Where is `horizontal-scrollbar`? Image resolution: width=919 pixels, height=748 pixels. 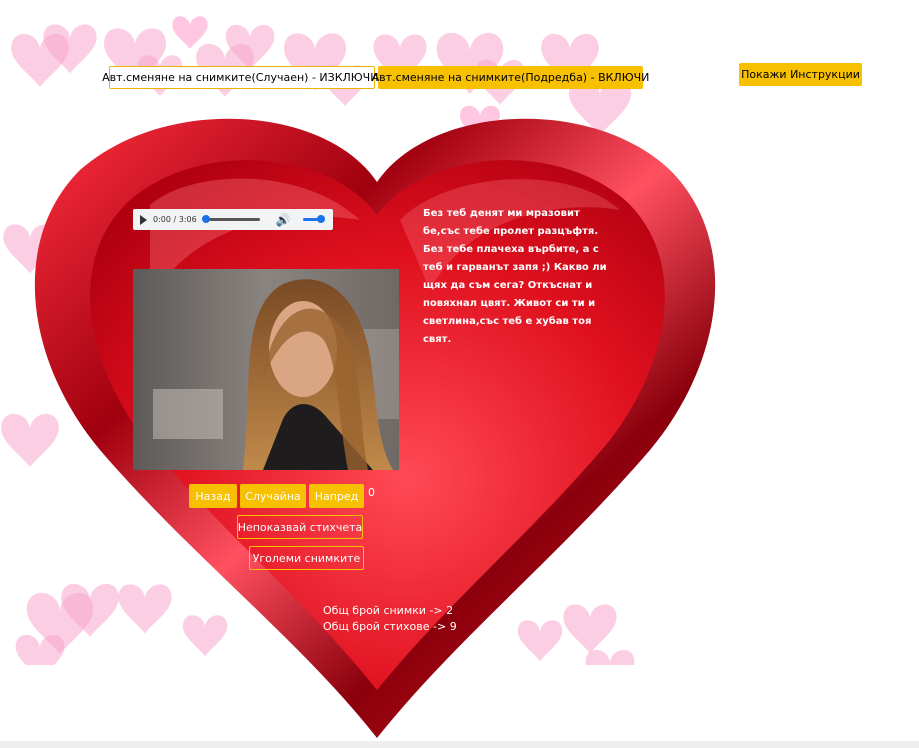 horizontal-scrollbar is located at coordinates (459, 744).